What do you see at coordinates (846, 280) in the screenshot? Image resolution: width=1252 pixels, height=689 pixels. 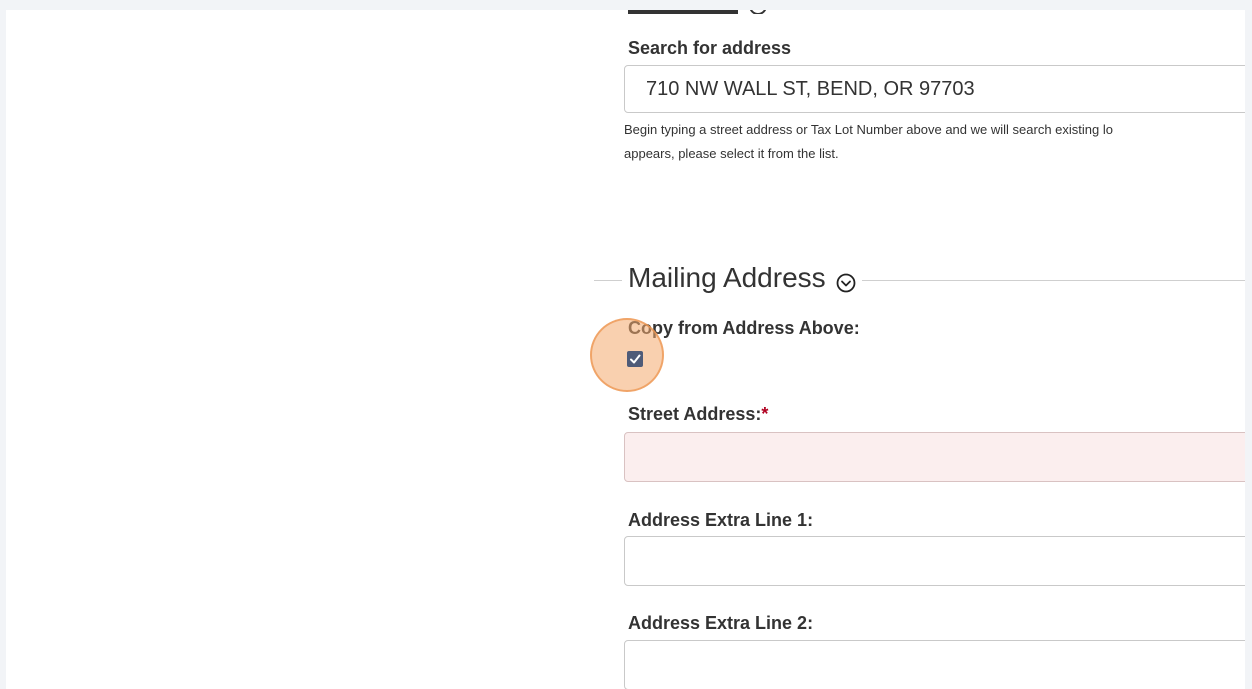 I see `chevron-circle-down-icon` at bounding box center [846, 280].